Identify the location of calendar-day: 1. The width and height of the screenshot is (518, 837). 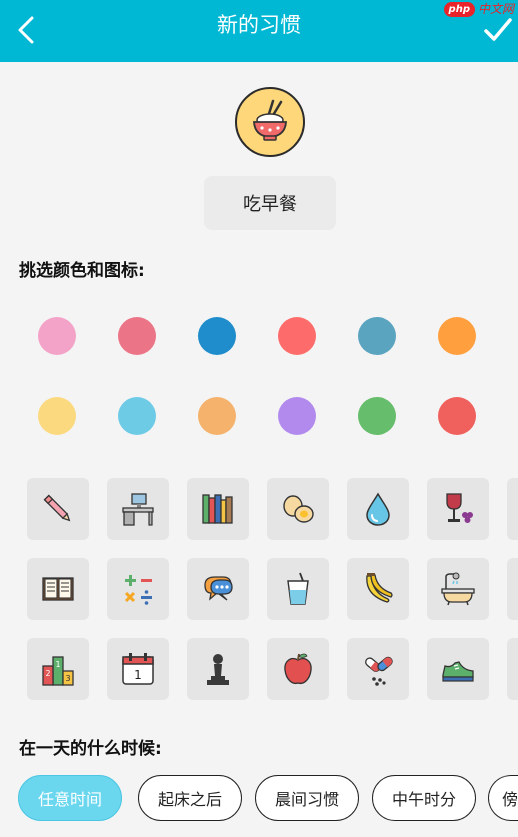
(138, 675).